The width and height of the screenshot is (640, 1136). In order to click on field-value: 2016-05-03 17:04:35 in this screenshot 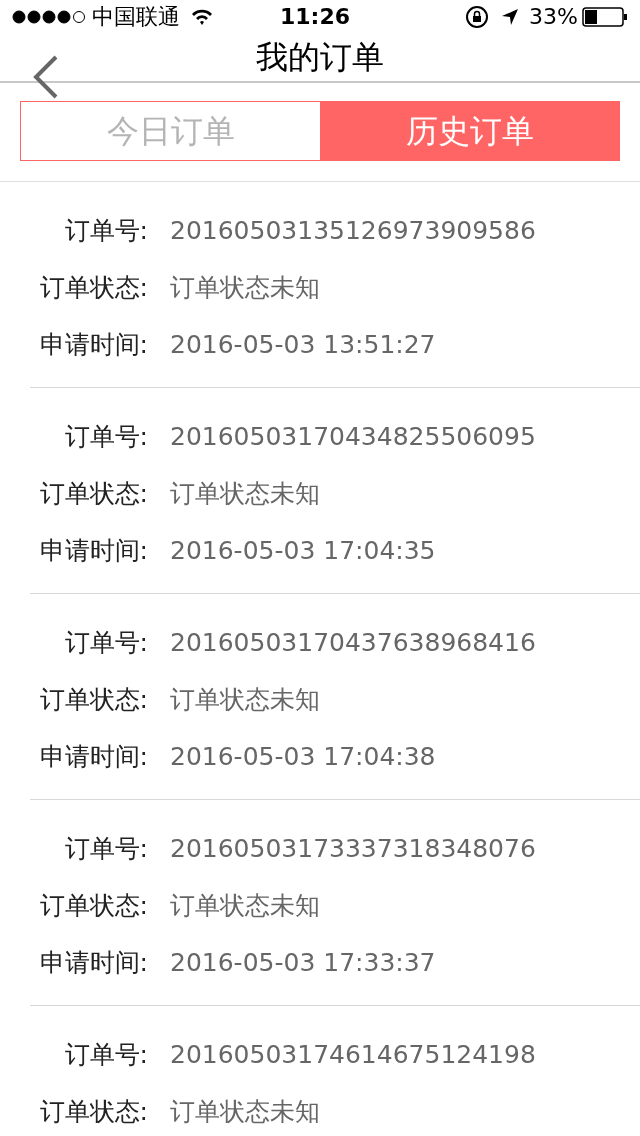, I will do `click(303, 550)`.